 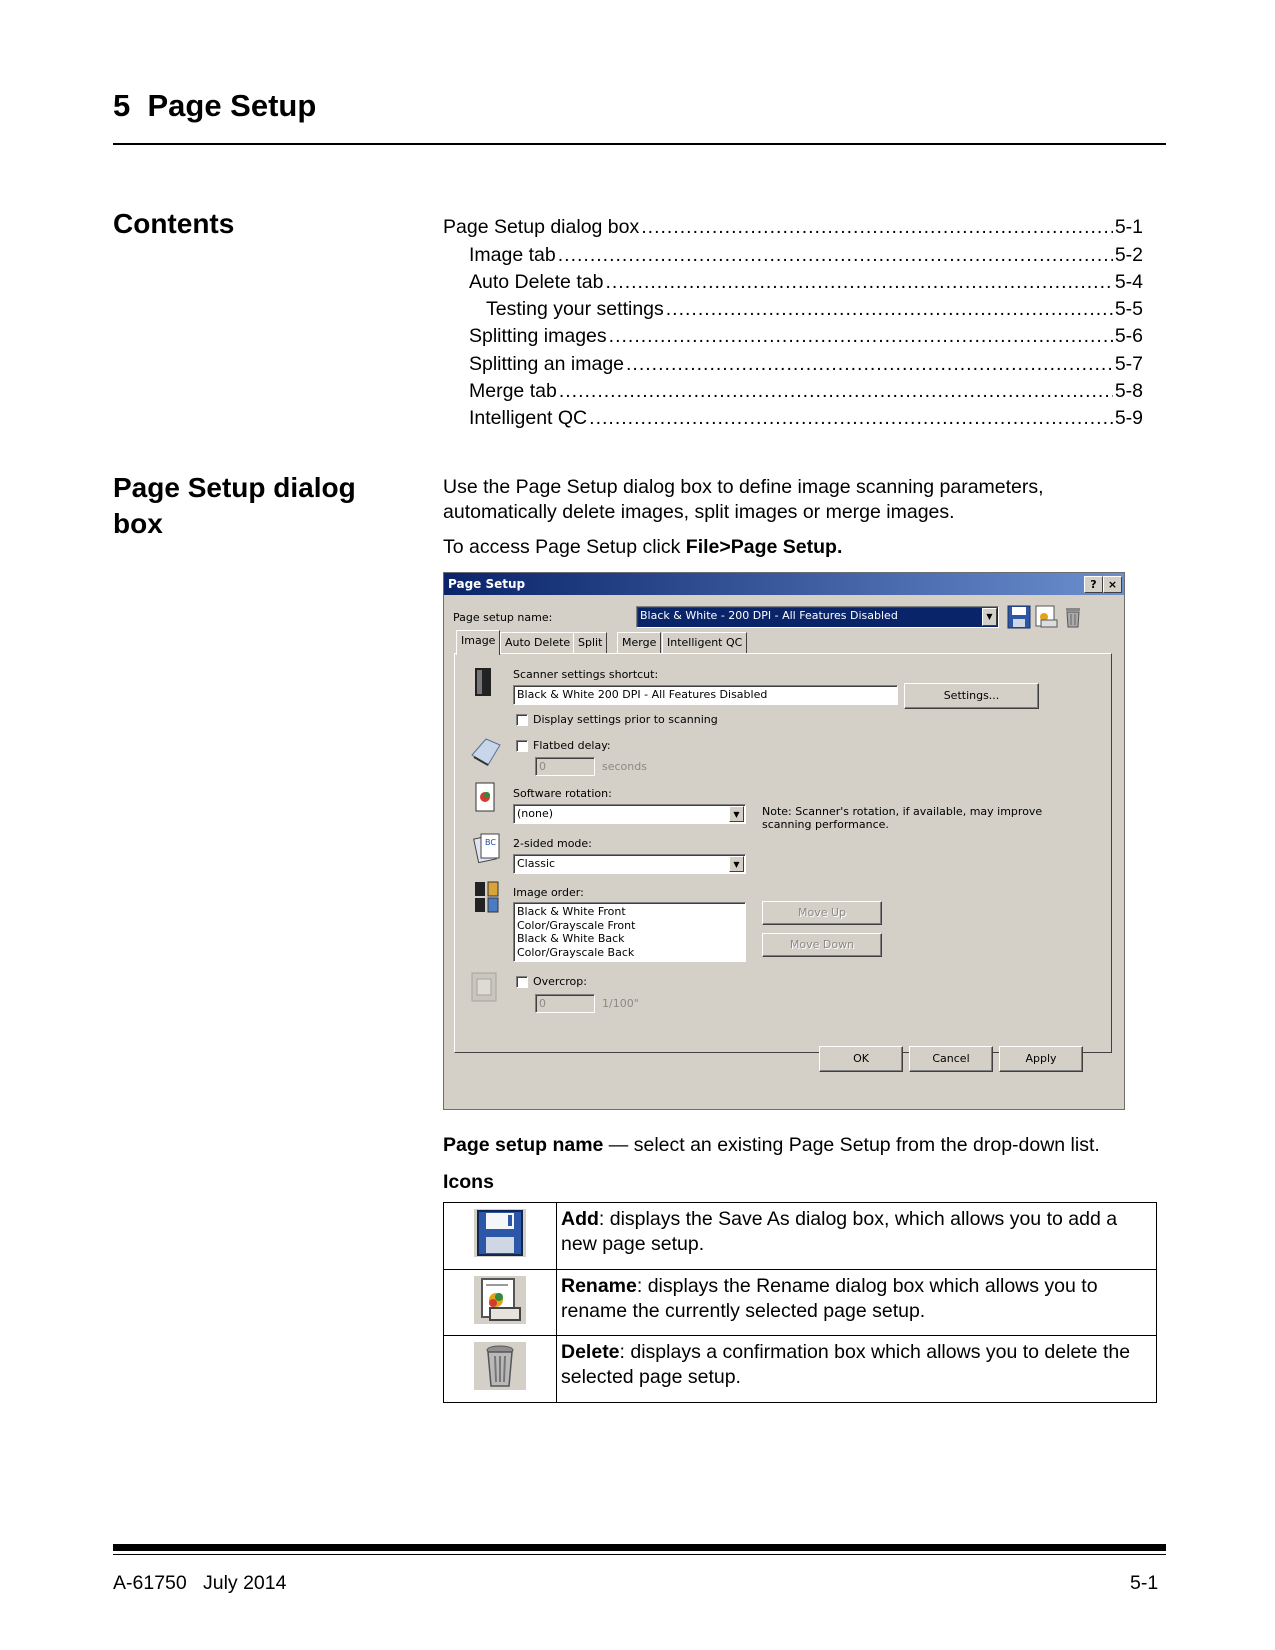 I want to click on page-setup-name-term: Page setup name, so click(x=523, y=1145).